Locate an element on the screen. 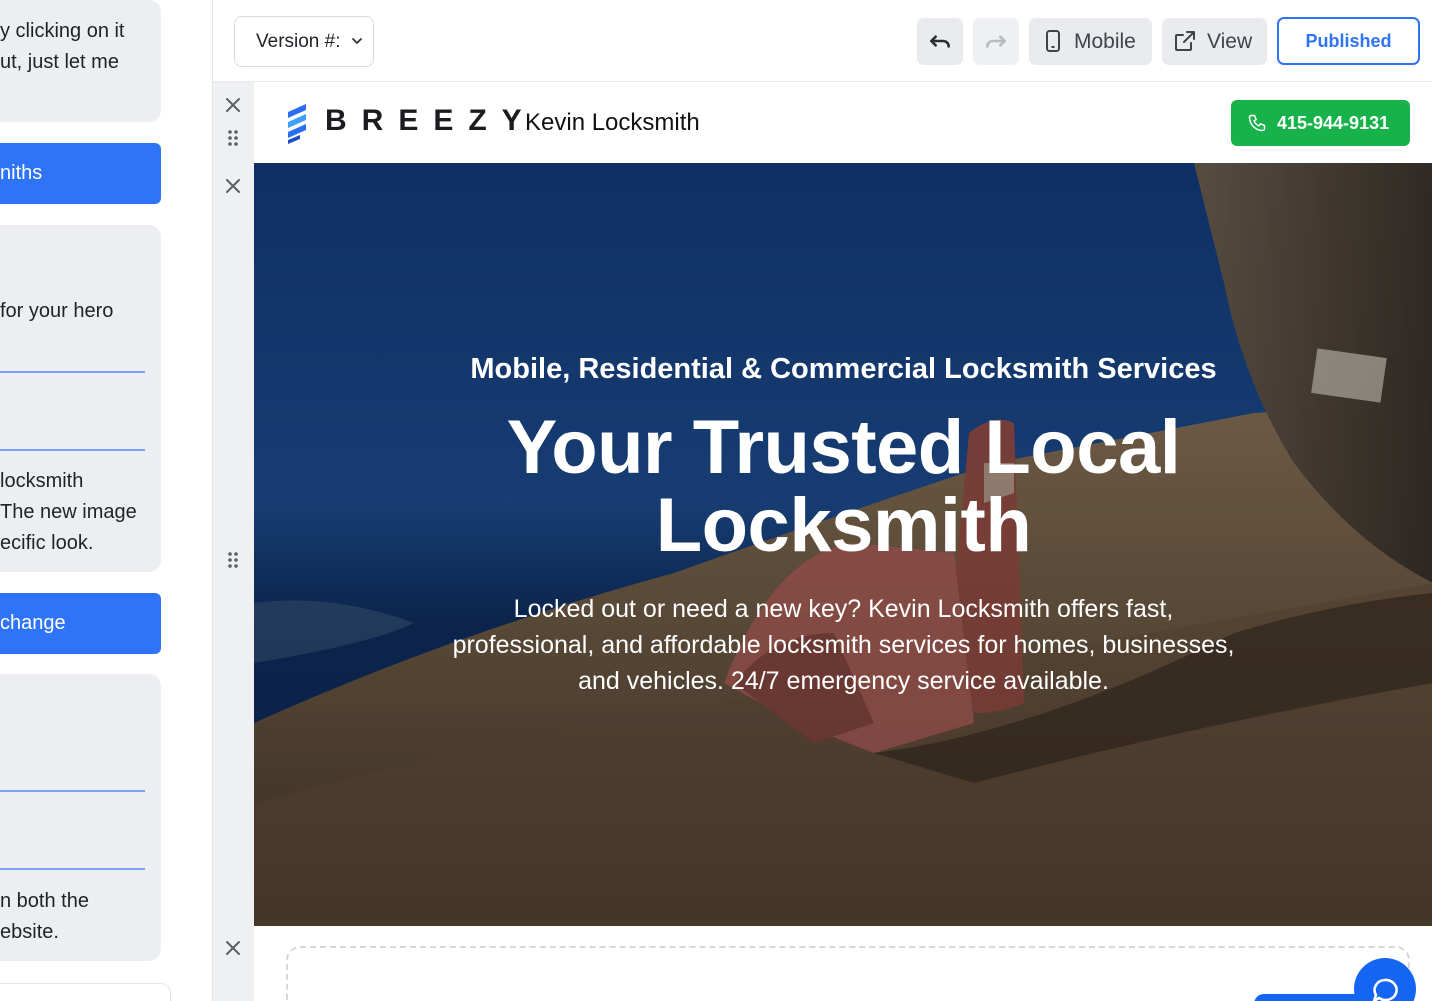  redo-icon is located at coordinates (996, 41).